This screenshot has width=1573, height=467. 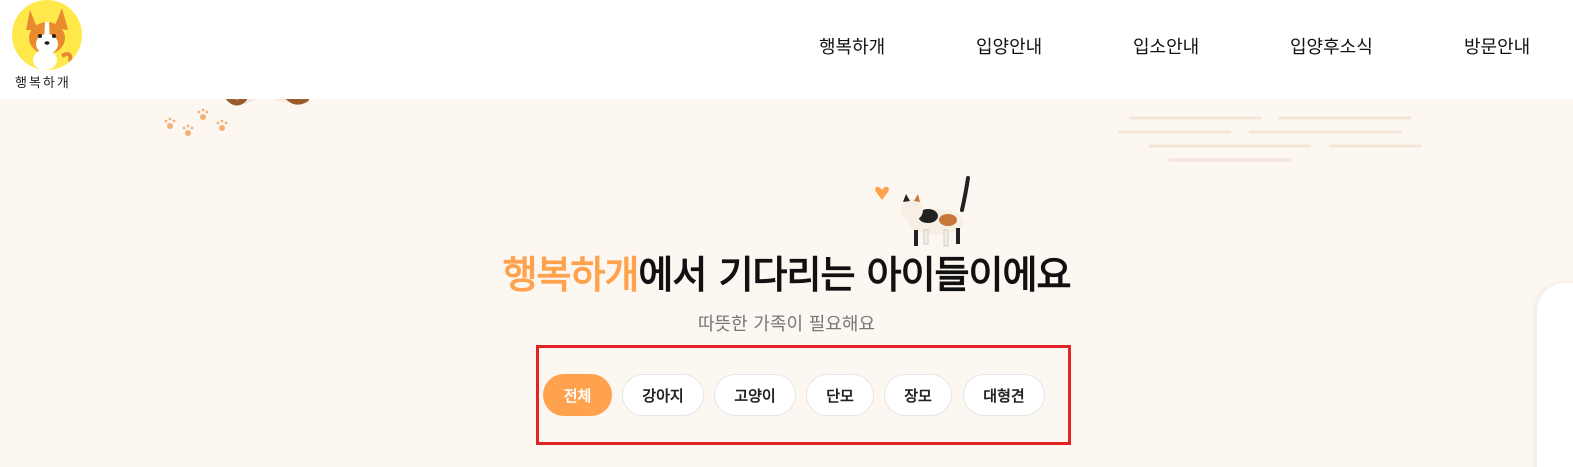 I want to click on decorative-streaks-icon, so click(x=1270, y=139).